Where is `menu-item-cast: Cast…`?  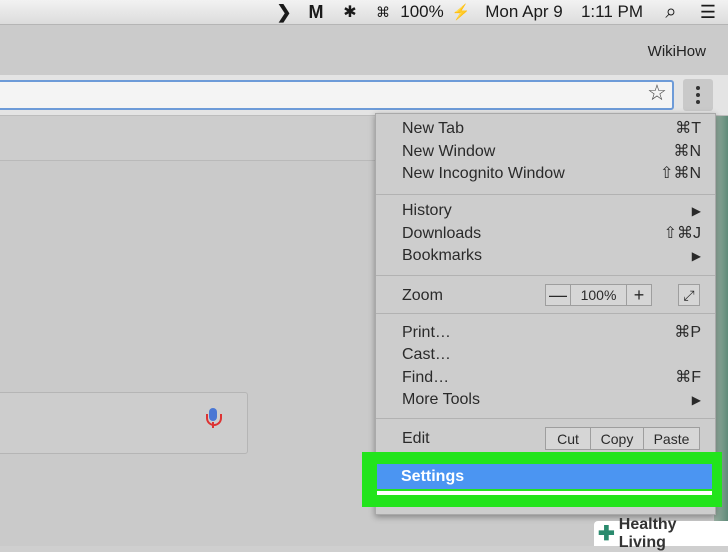
menu-item-cast: Cast… is located at coordinates (426, 355).